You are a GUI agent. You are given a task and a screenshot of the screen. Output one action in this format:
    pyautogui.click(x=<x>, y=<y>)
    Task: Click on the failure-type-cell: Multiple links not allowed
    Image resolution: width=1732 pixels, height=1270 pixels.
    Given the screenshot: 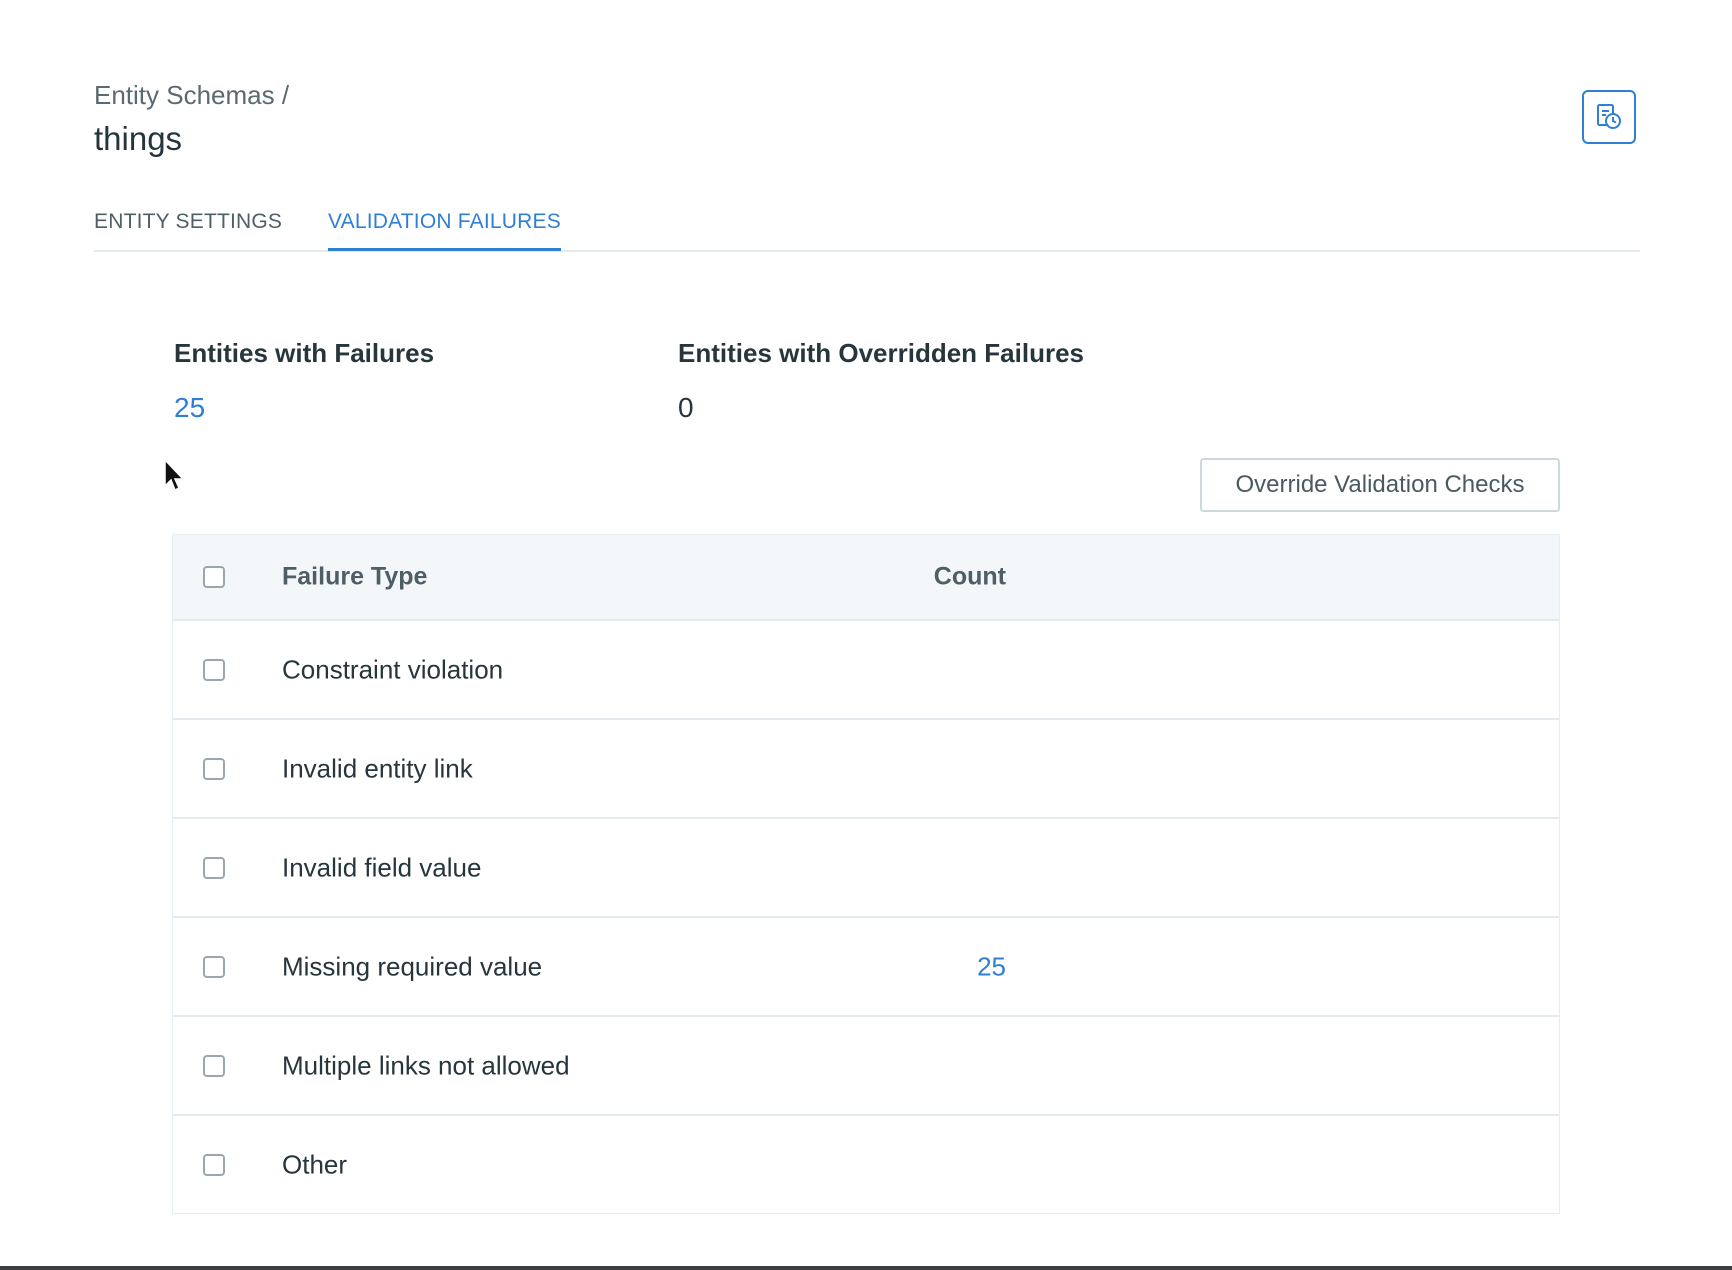 What is the action you would take?
    pyautogui.click(x=426, y=1065)
    